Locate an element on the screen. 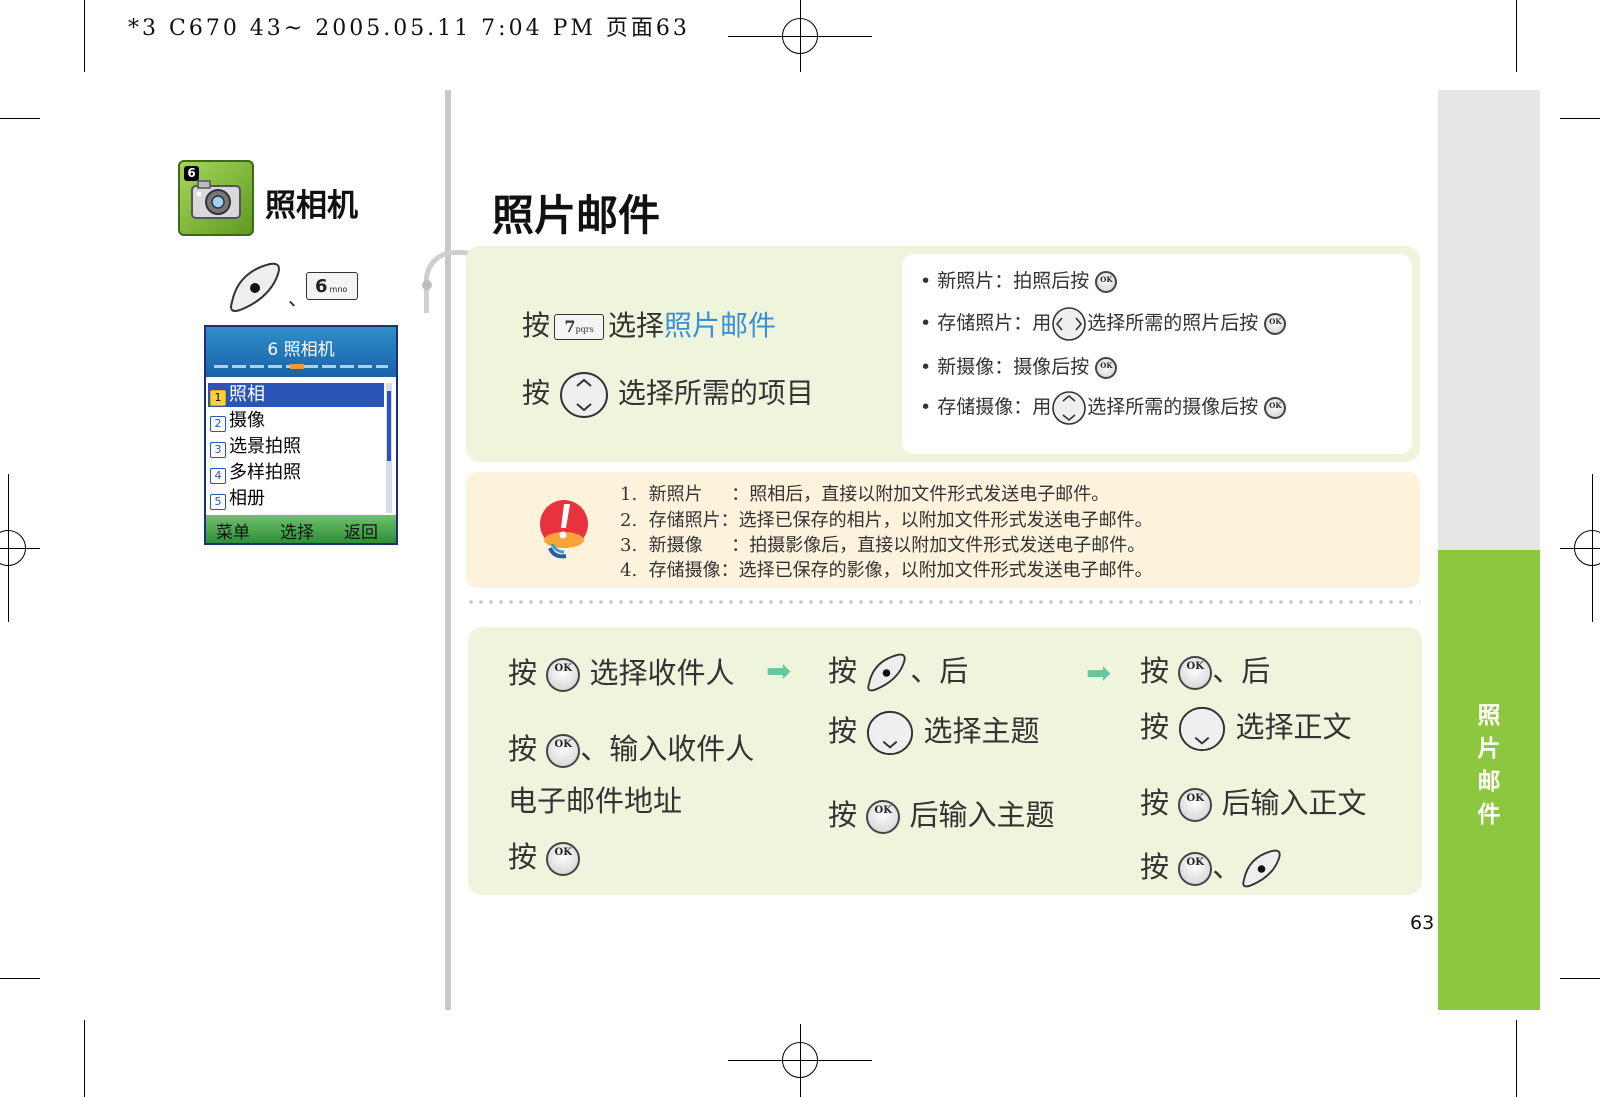 This screenshot has height=1097, width=1600. phone-menu-item: 2 摄像 is located at coordinates (296, 421).